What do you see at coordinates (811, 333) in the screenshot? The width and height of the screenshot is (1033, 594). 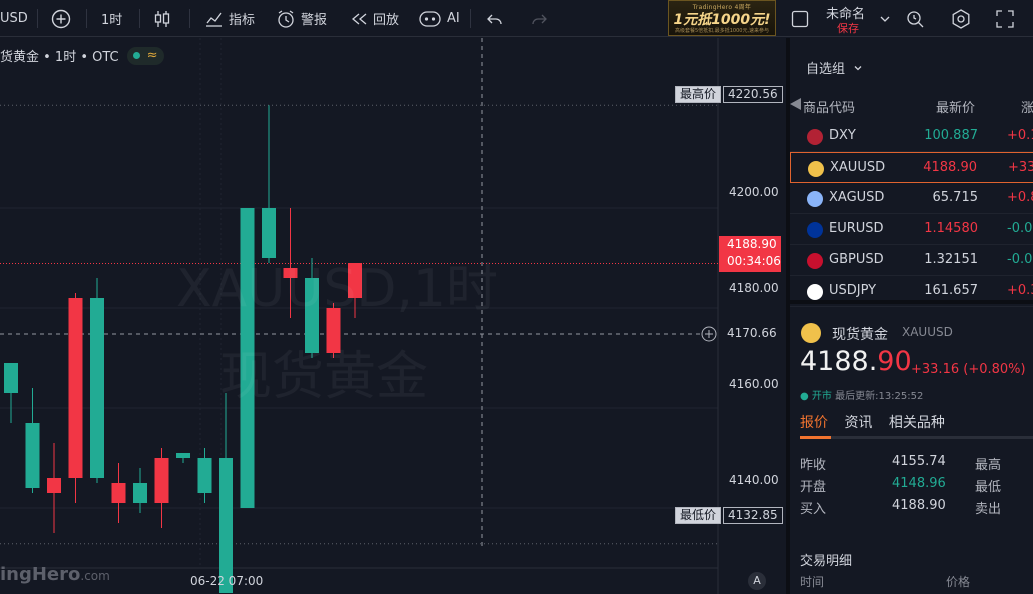 I see `gold-coin-icon` at bounding box center [811, 333].